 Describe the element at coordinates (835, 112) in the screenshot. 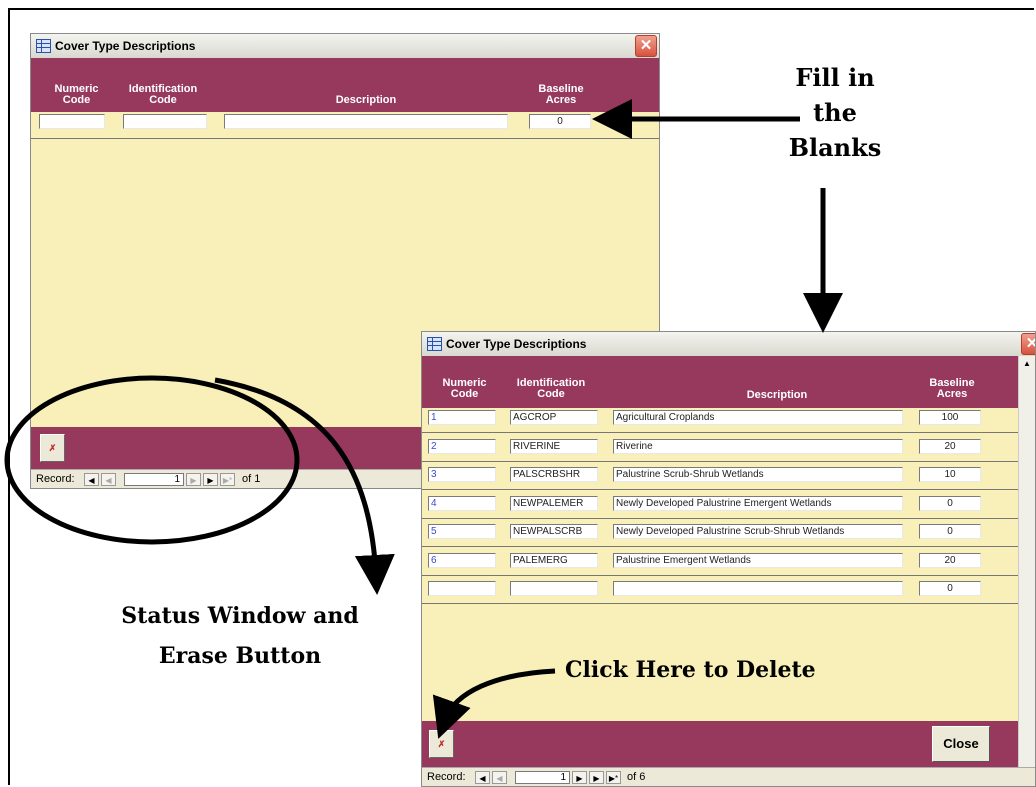

I see `fill-blanks-callout: Fill in the Blanks` at that location.